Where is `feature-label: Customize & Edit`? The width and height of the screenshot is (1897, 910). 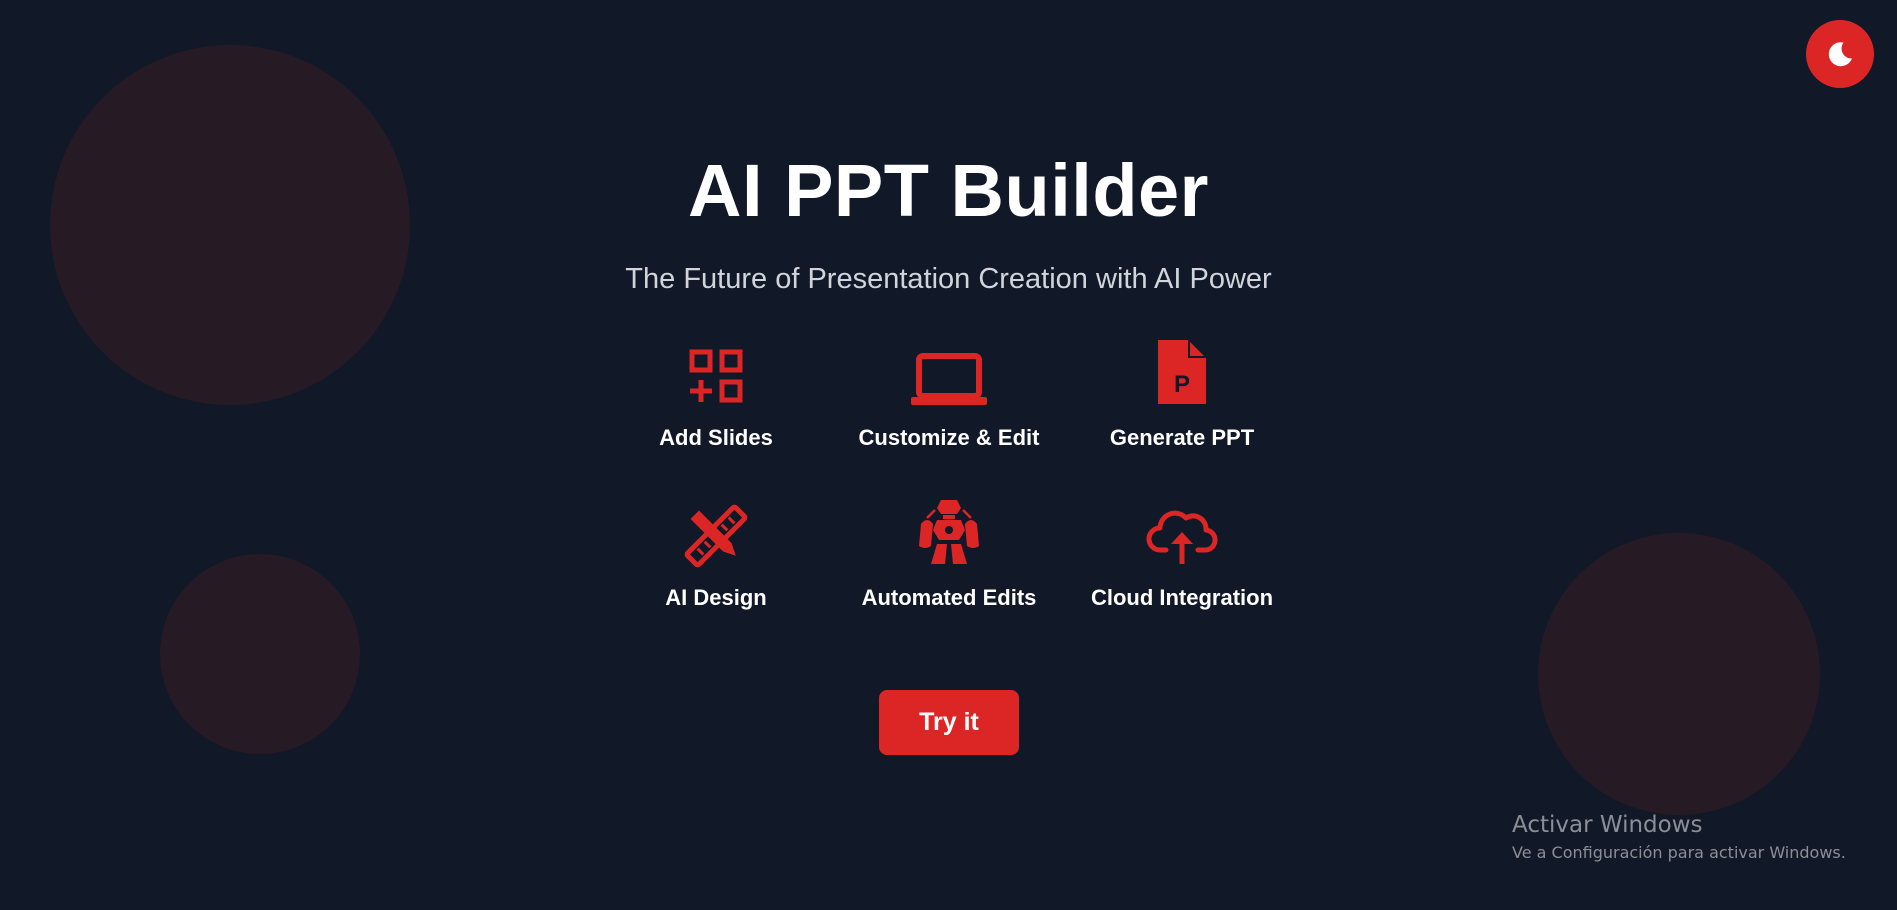 feature-label: Customize & Edit is located at coordinates (949, 437).